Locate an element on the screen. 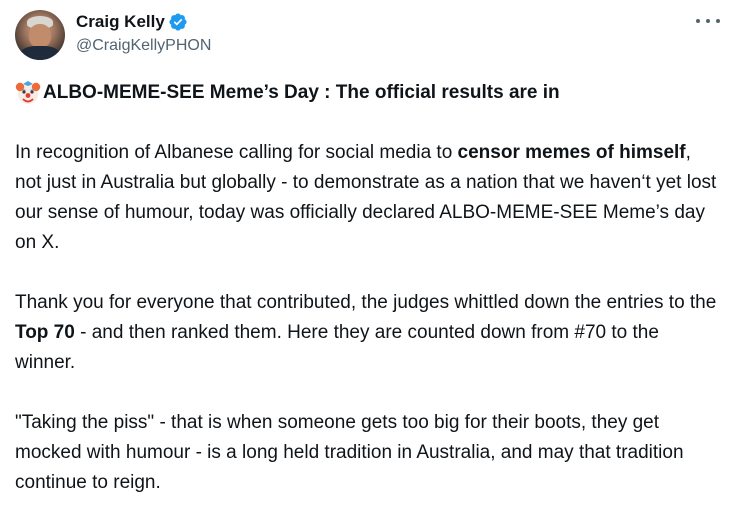 The image size is (735, 528). avatar-suit is located at coordinates (40, 53).